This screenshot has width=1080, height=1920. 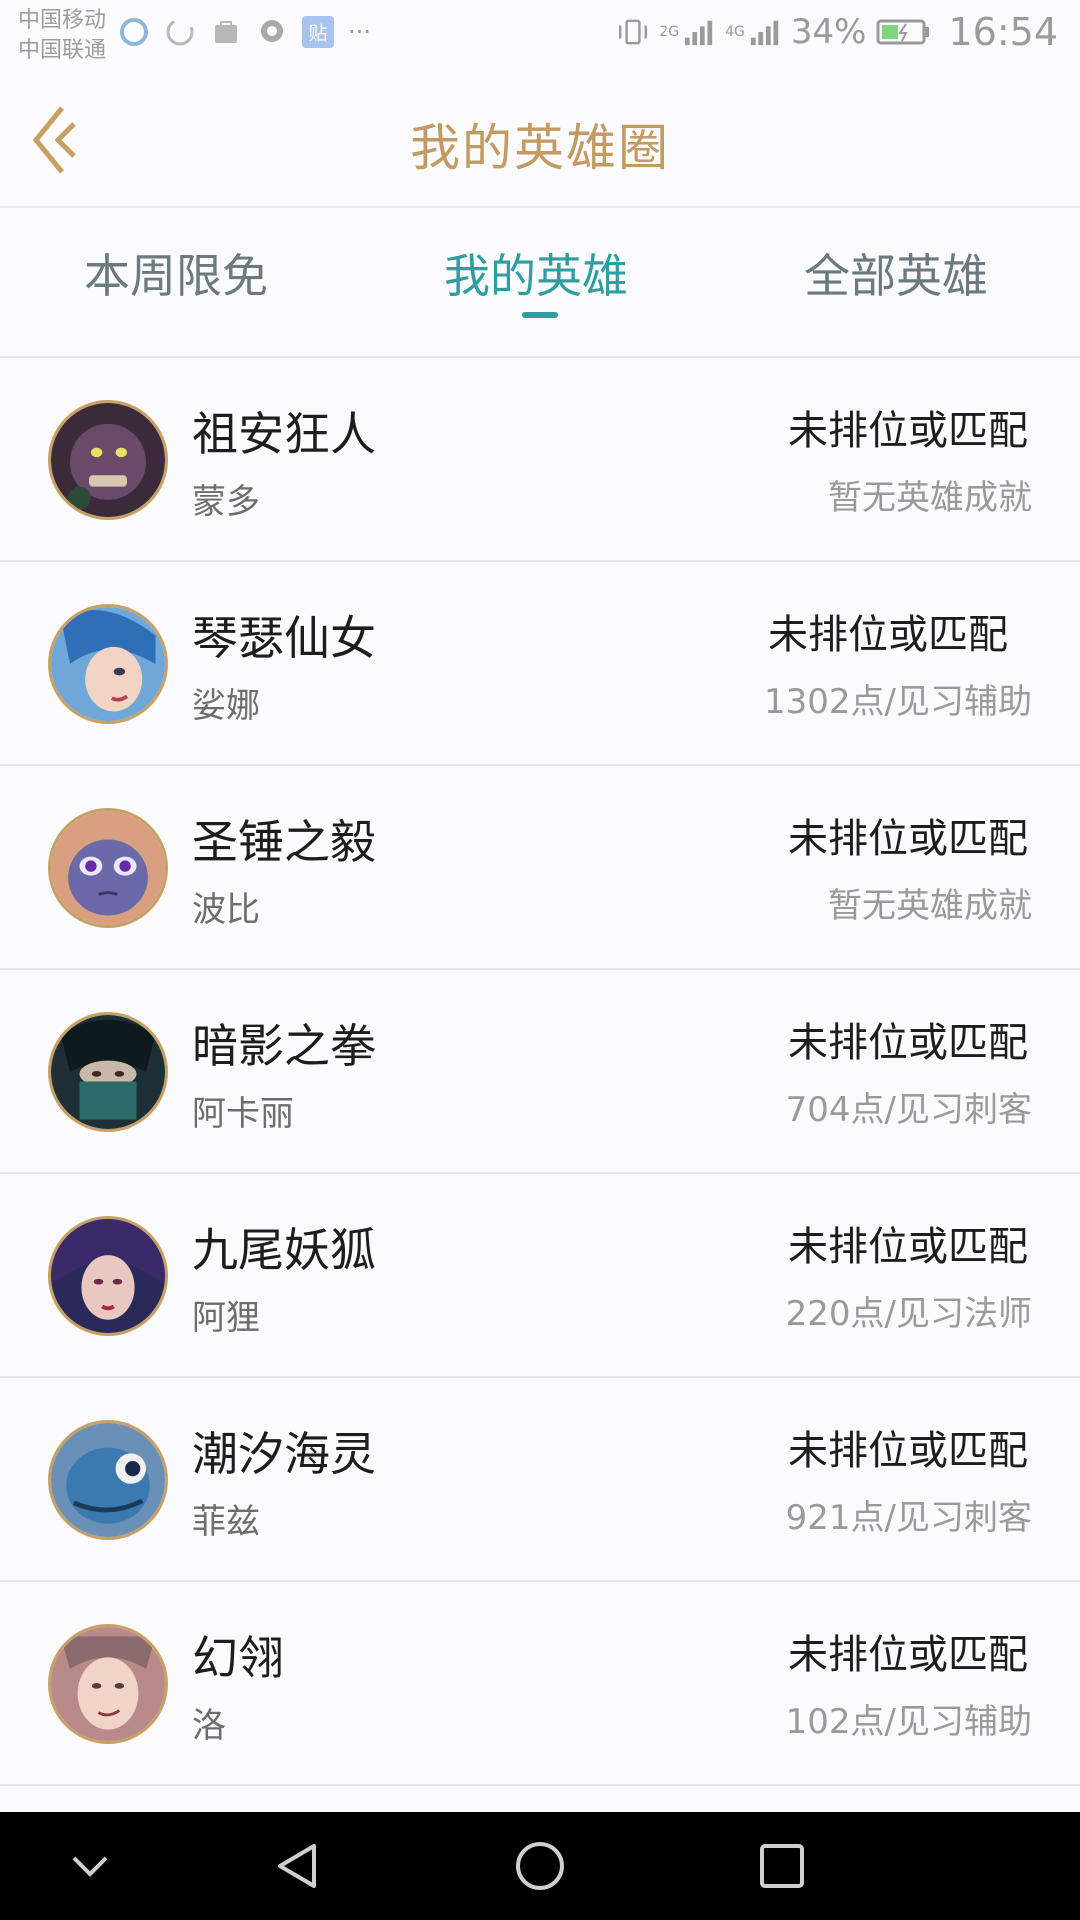 What do you see at coordinates (272, 32) in the screenshot?
I see `chat-bubble-icon` at bounding box center [272, 32].